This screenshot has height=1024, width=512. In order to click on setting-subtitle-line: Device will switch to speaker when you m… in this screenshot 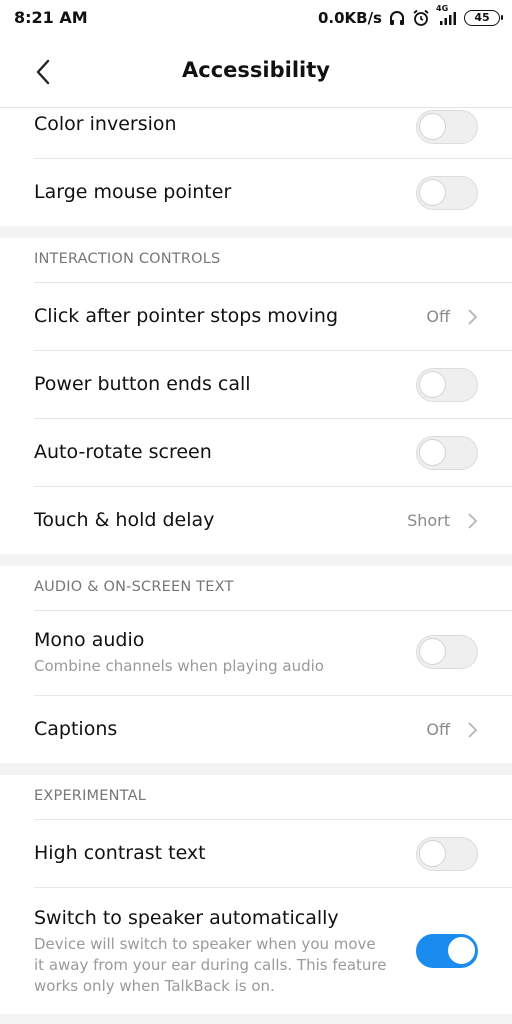, I will do `click(205, 944)`.